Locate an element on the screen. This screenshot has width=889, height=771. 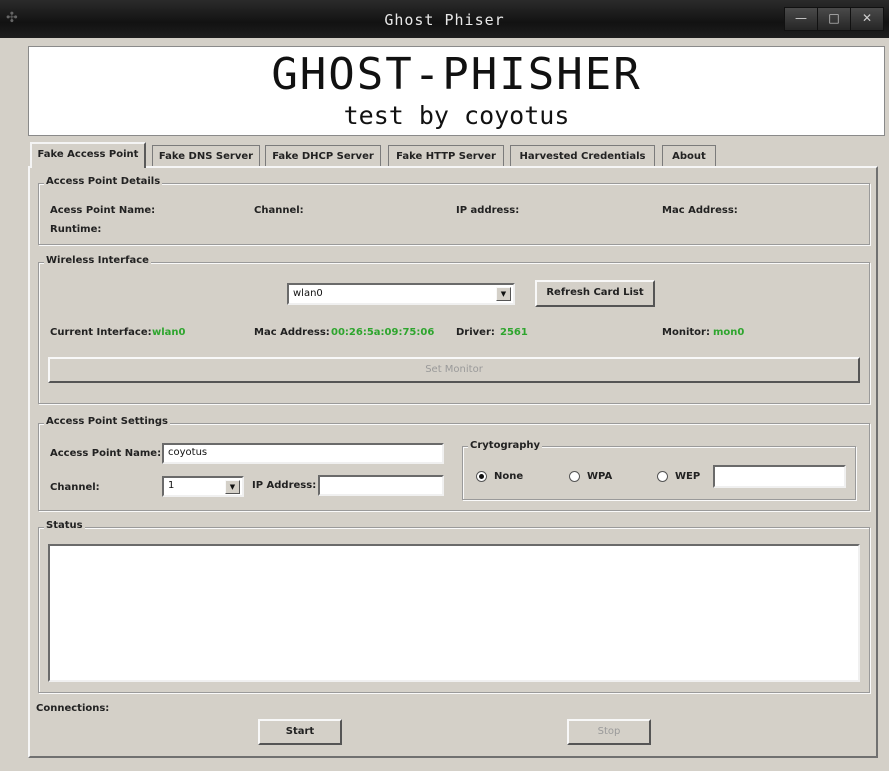
crypto-none-radio is located at coordinates (481, 476).